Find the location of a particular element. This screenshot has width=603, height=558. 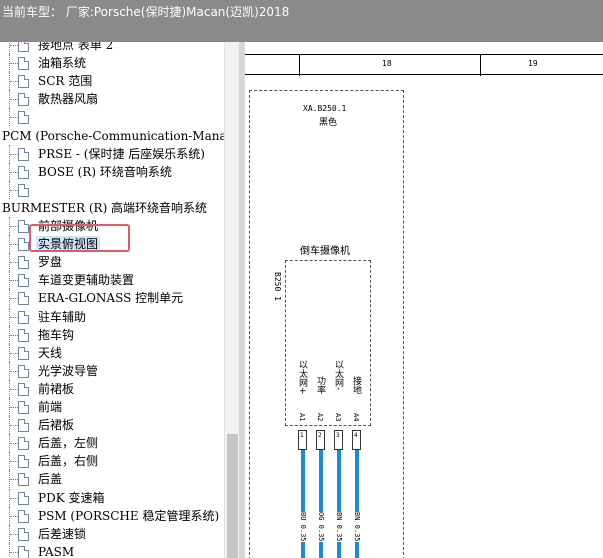

tree-item-label: 车道变更辅助装置 is located at coordinates (86, 280).